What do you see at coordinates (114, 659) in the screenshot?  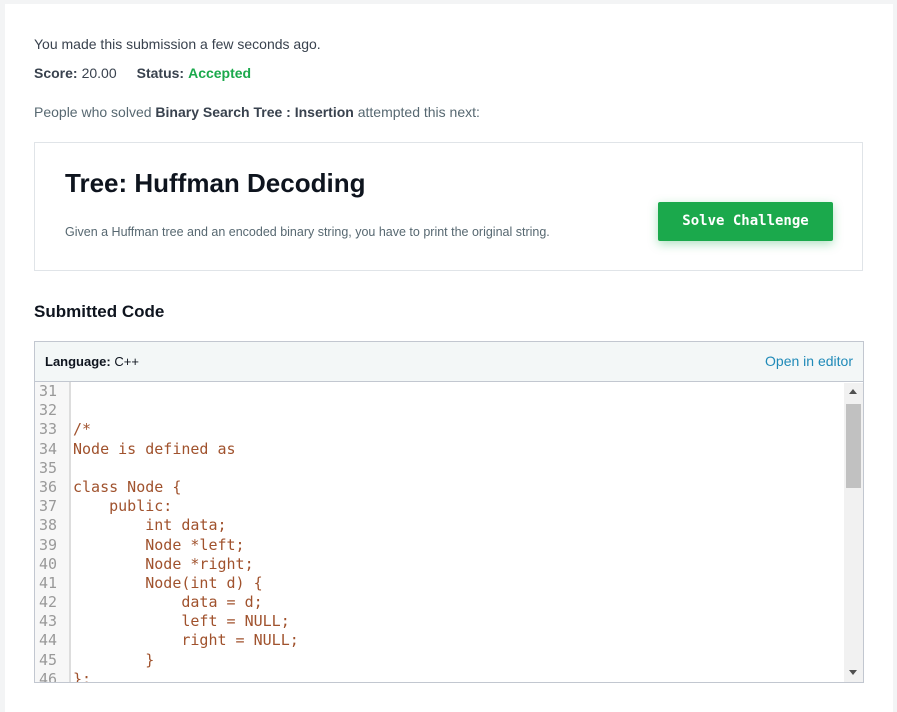 I see `code-text: }` at bounding box center [114, 659].